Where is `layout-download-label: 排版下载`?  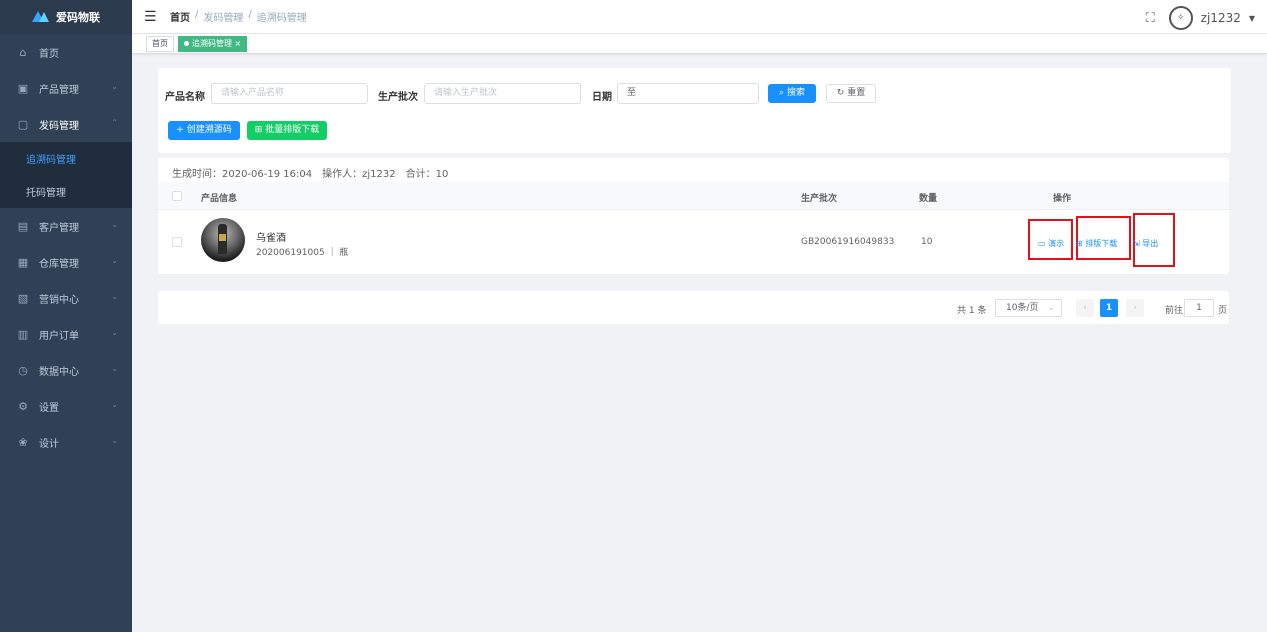 layout-download-label: 排版下载 is located at coordinates (1101, 243).